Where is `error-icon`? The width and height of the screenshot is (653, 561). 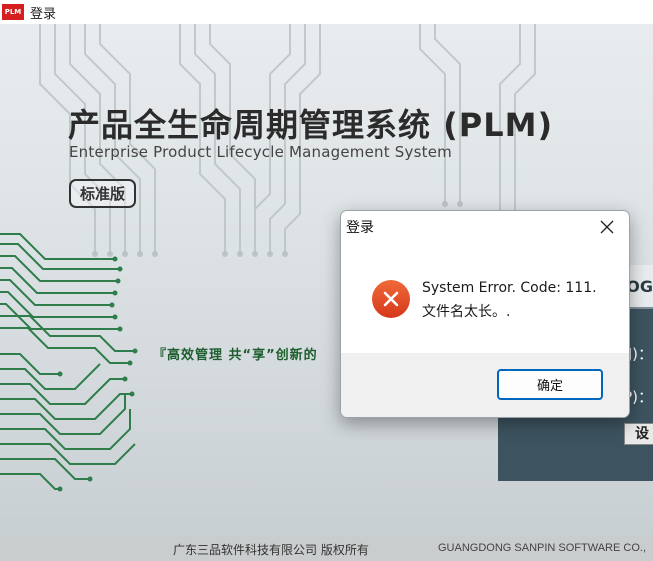 error-icon is located at coordinates (391, 299).